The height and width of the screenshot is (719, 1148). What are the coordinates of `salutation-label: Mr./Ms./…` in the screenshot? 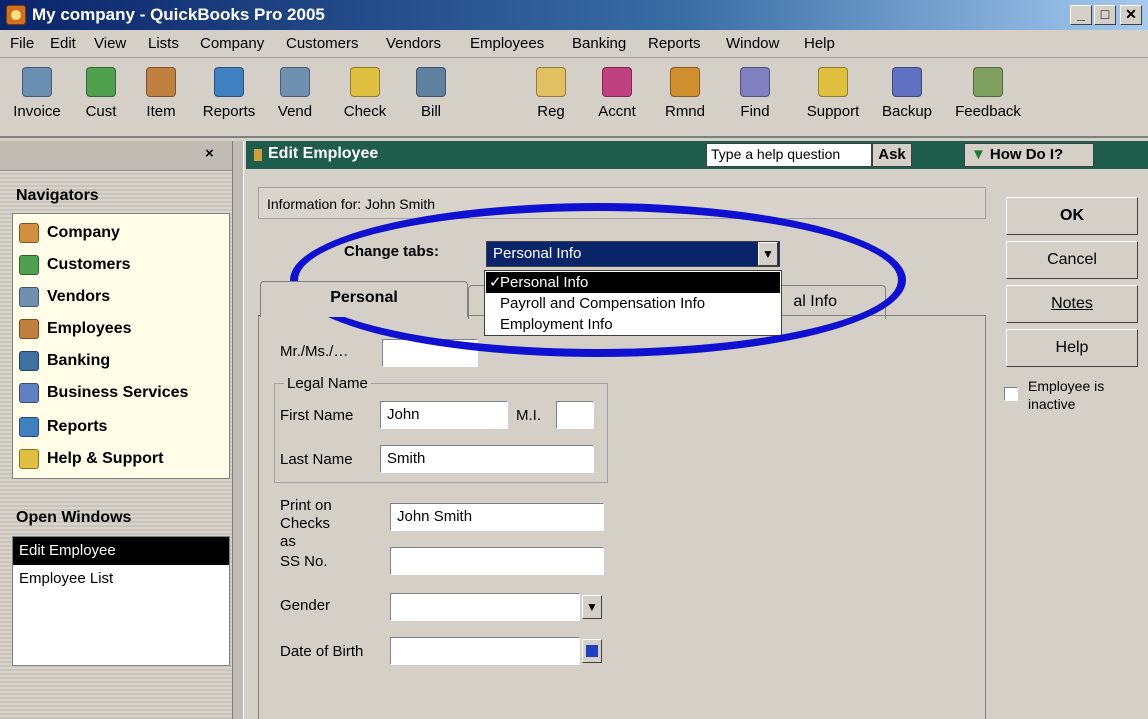 It's located at (314, 351).